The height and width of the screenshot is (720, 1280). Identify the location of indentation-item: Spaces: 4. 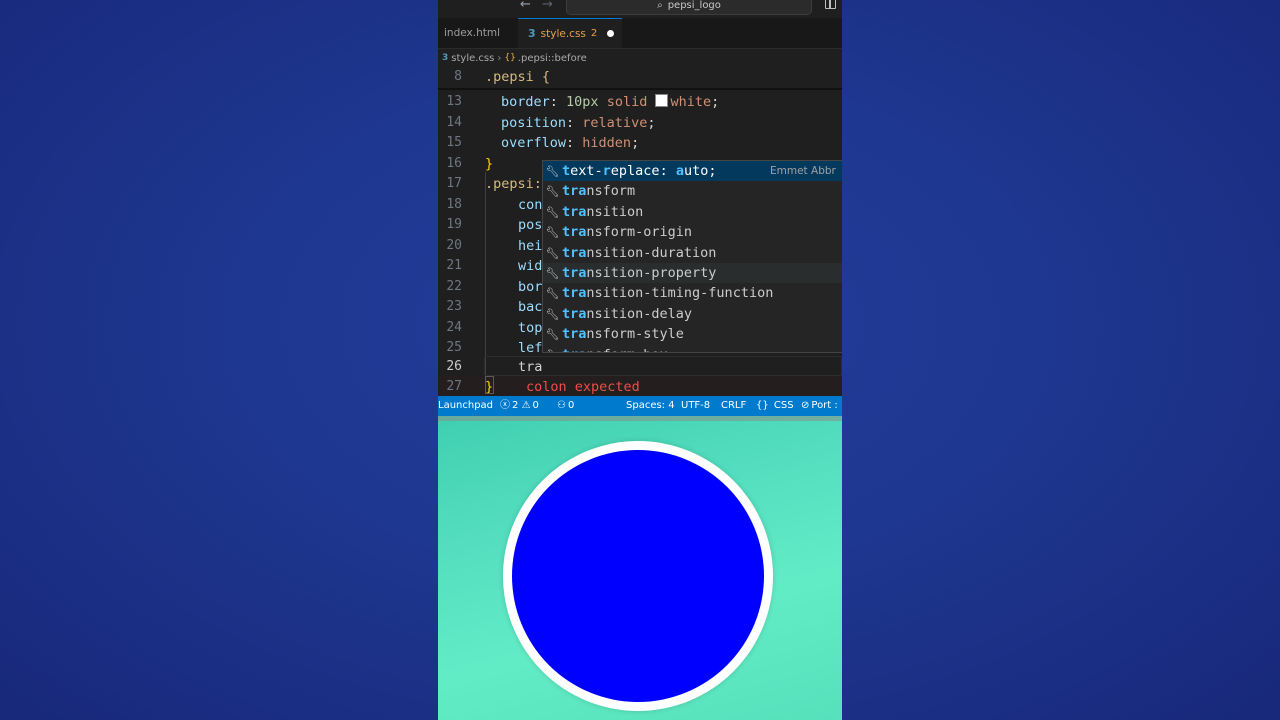
(650, 406).